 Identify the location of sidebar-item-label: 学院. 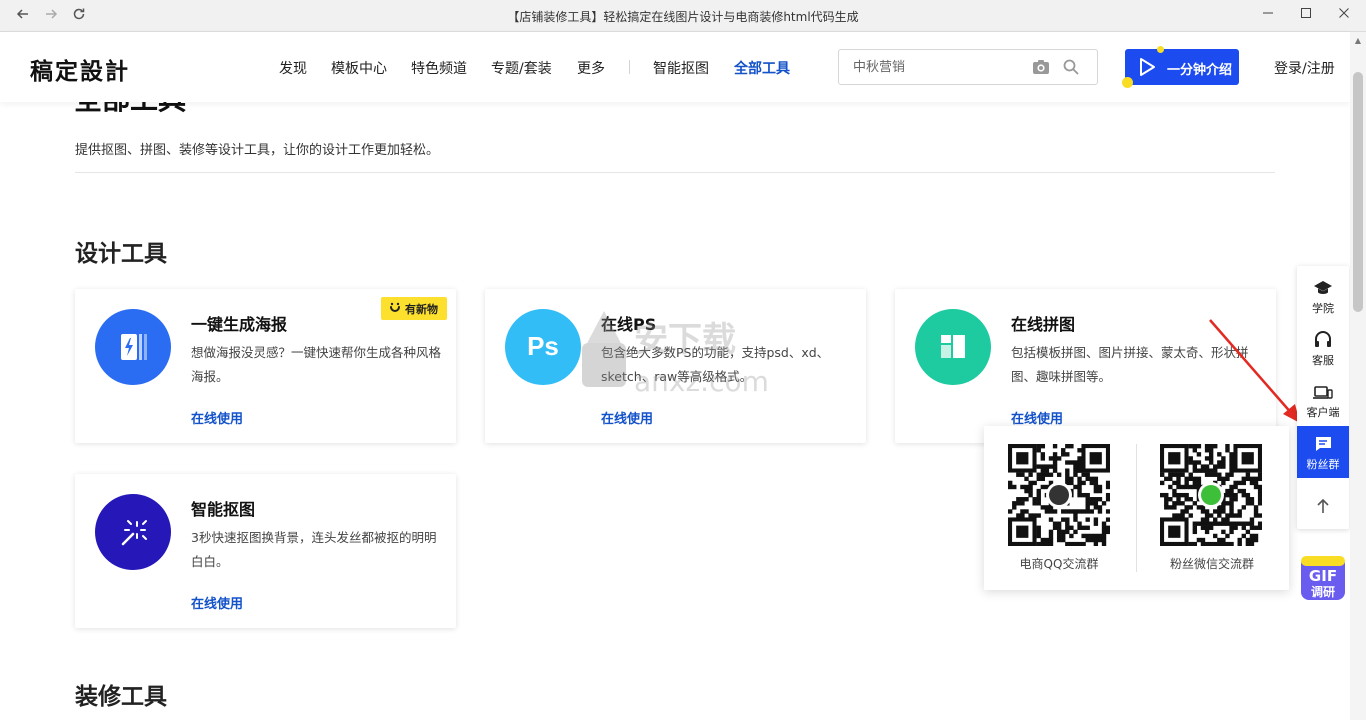
(1323, 308).